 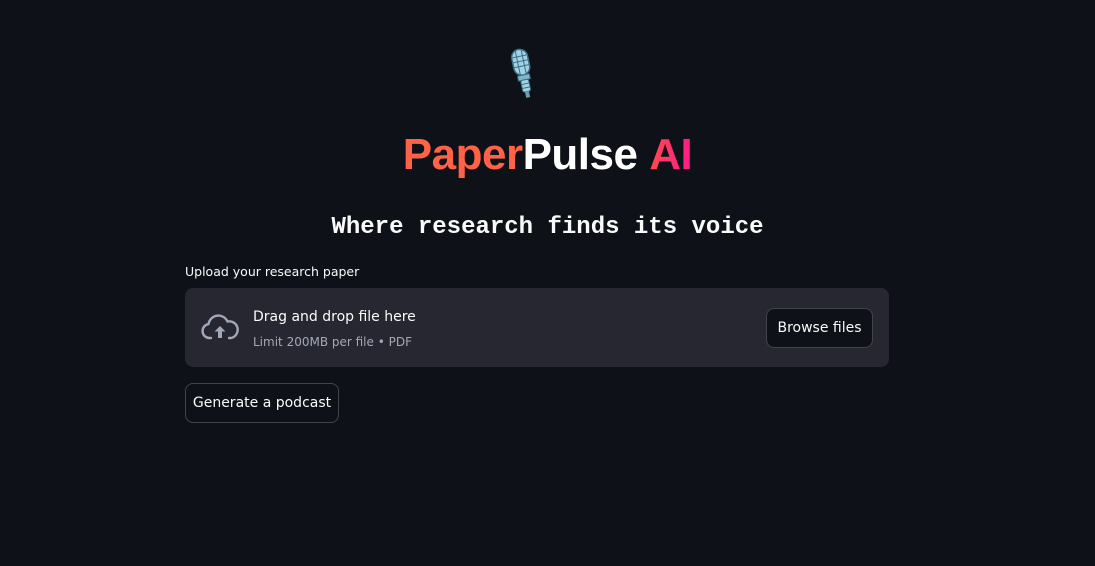 I want to click on app-subtitle: Where research finds its voice, so click(x=547, y=227).